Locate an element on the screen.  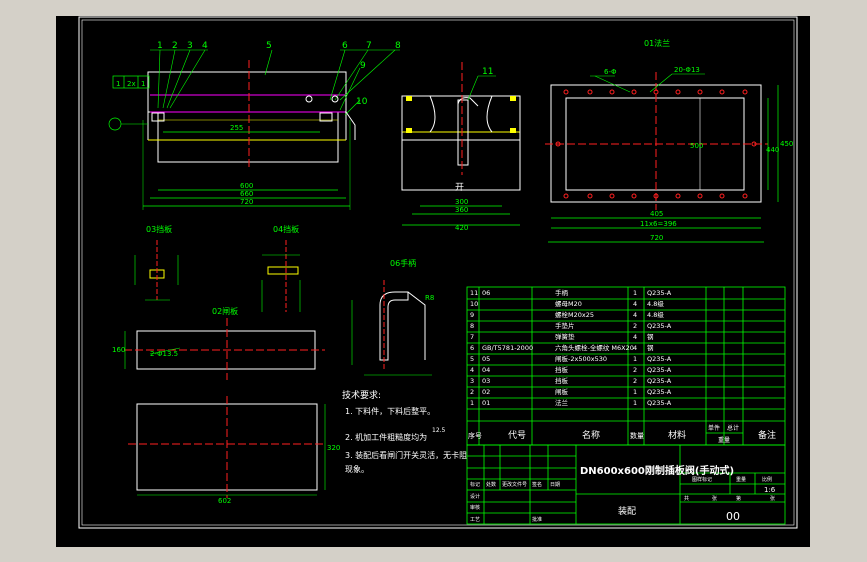
detail-05-dim-320: 320 is located at coordinates (333, 448).